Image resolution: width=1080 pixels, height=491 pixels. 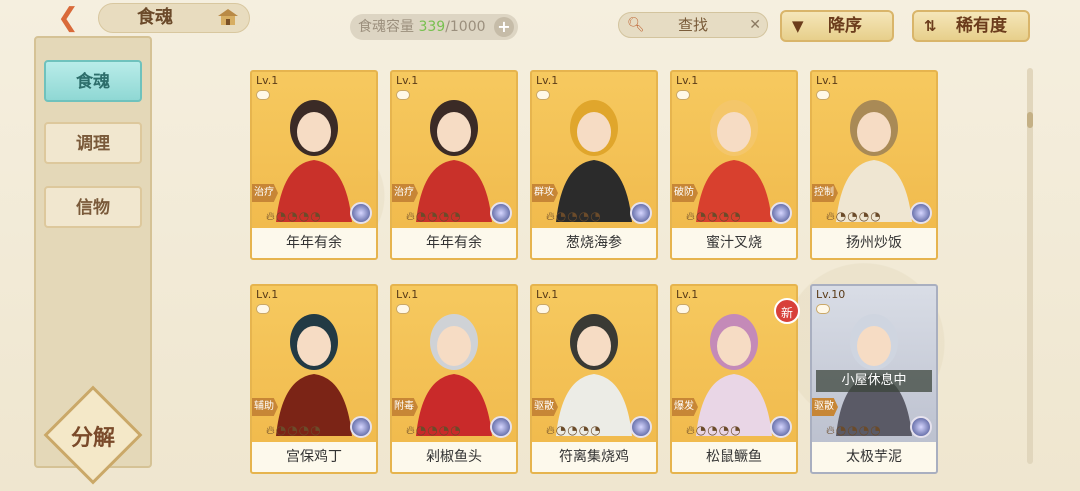 I want to click on capacity-expand-button: +, so click(x=504, y=27).